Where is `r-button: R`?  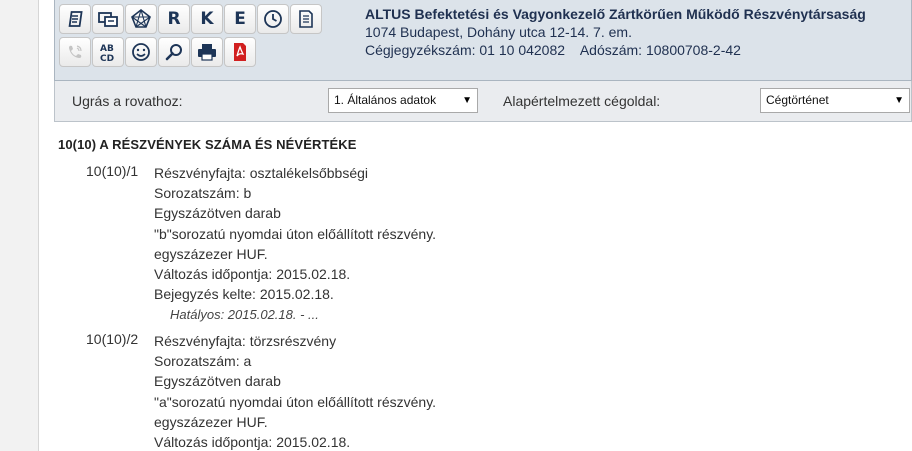
r-button: R is located at coordinates (174, 19).